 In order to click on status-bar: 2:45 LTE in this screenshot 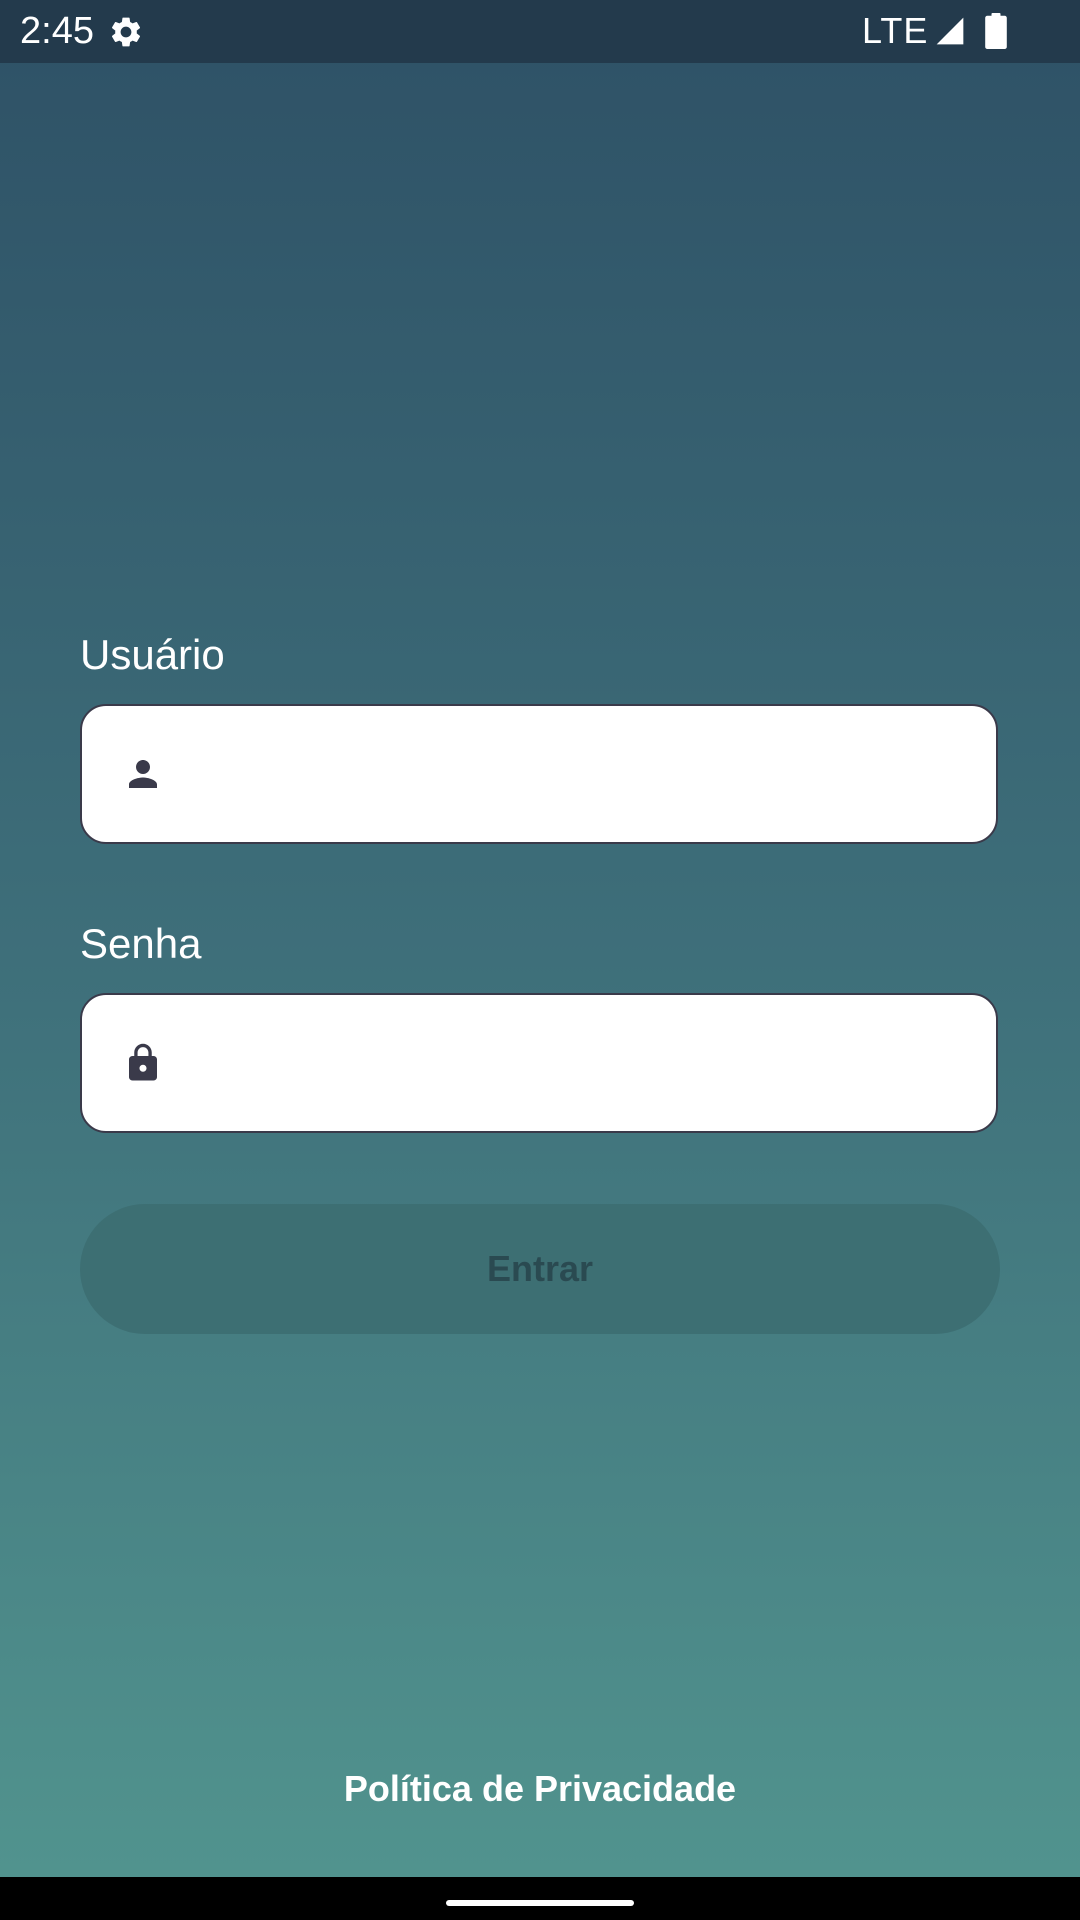, I will do `click(540, 31)`.